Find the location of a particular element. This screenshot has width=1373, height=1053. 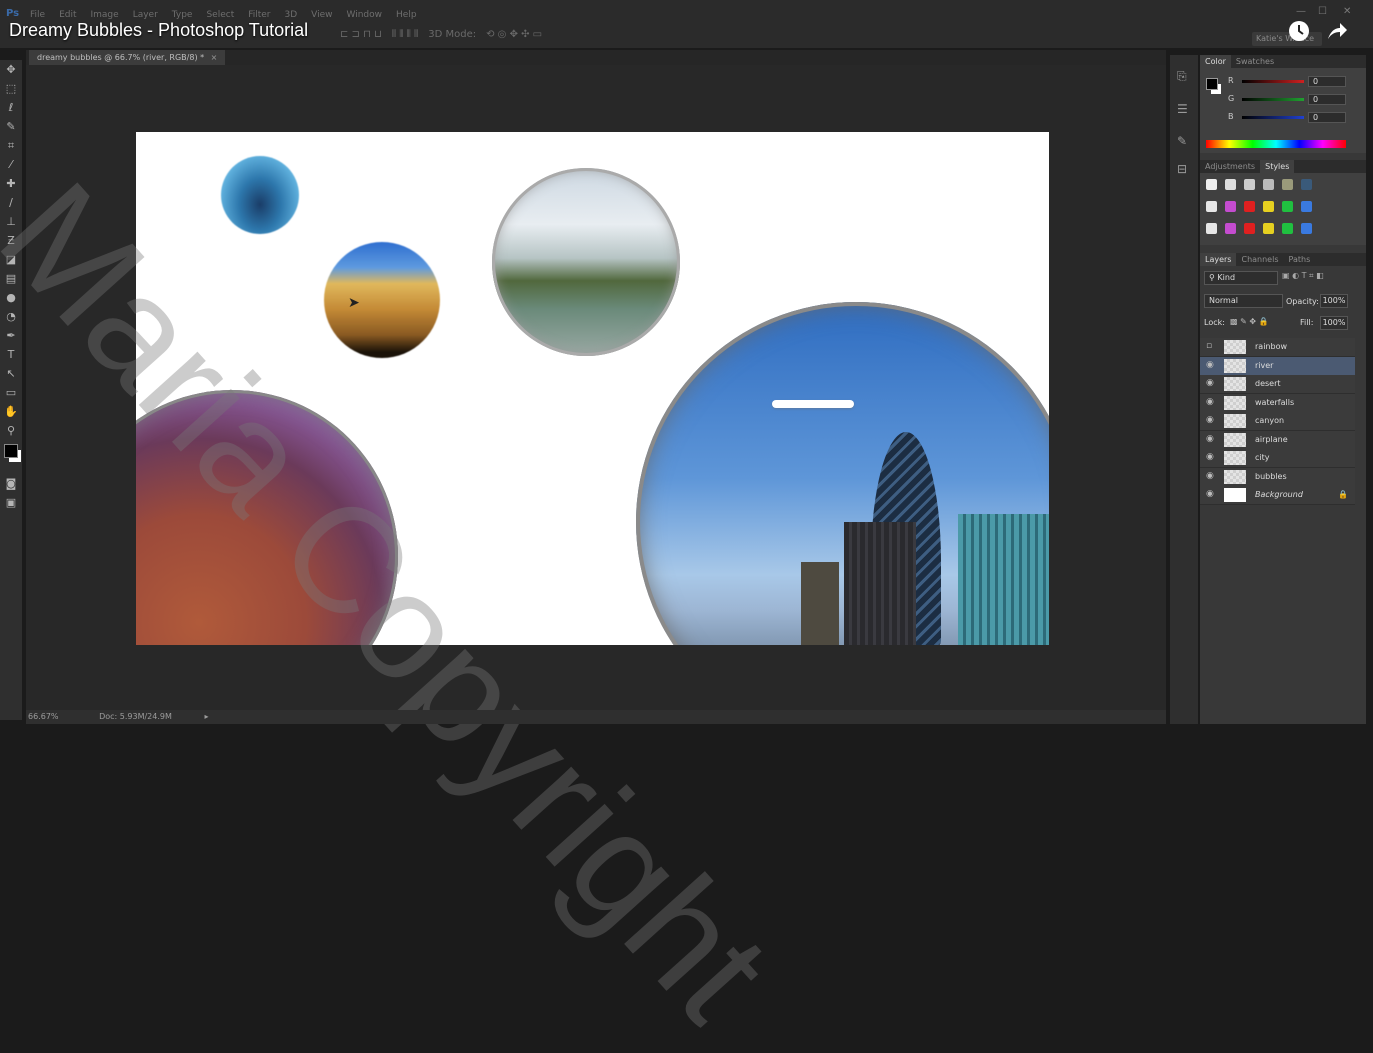

blur-tool-icon: ● is located at coordinates (11, 297).